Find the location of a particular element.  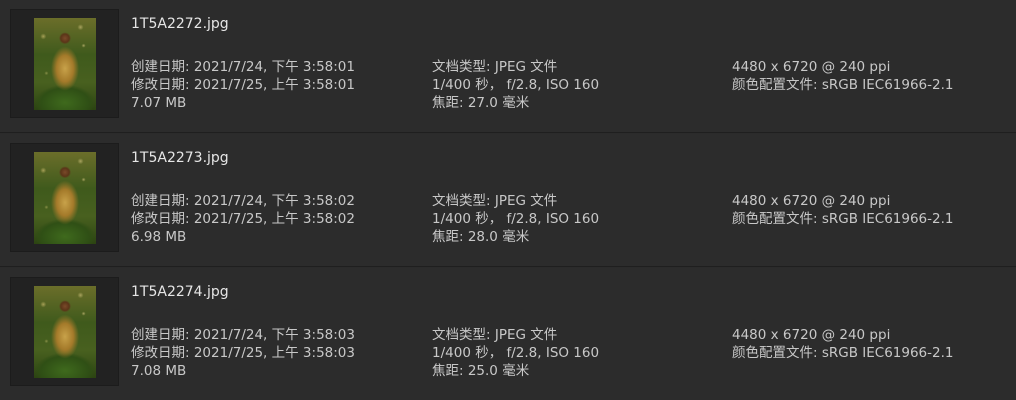

file-size: 6.98 MB is located at coordinates (159, 237).